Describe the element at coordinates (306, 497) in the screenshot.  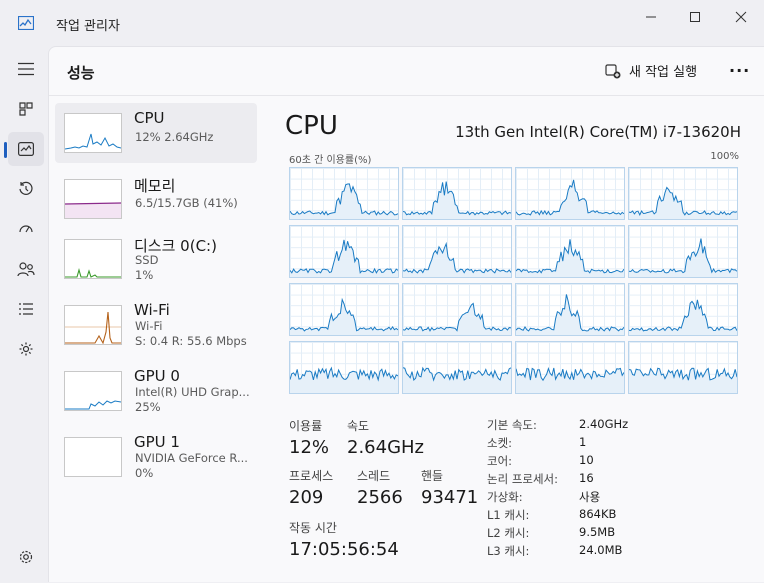
I see `processes-value: 209` at that location.